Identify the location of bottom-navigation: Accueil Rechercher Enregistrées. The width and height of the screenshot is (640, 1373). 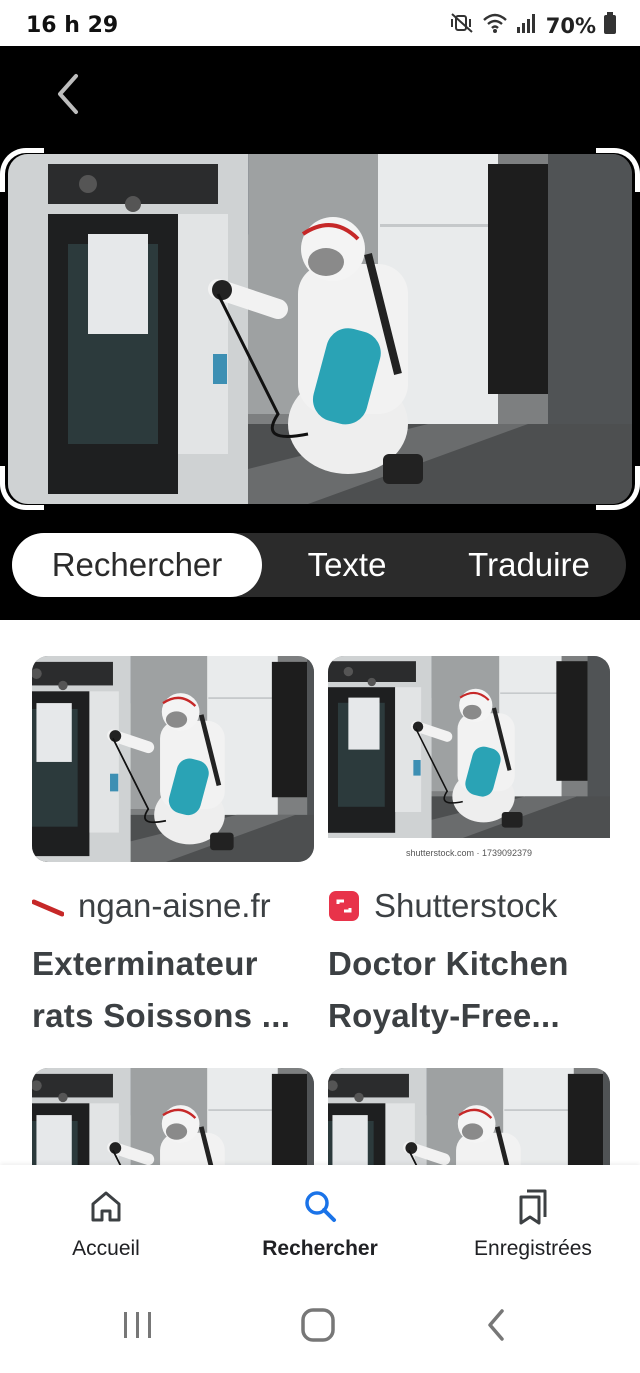
(320, 1222).